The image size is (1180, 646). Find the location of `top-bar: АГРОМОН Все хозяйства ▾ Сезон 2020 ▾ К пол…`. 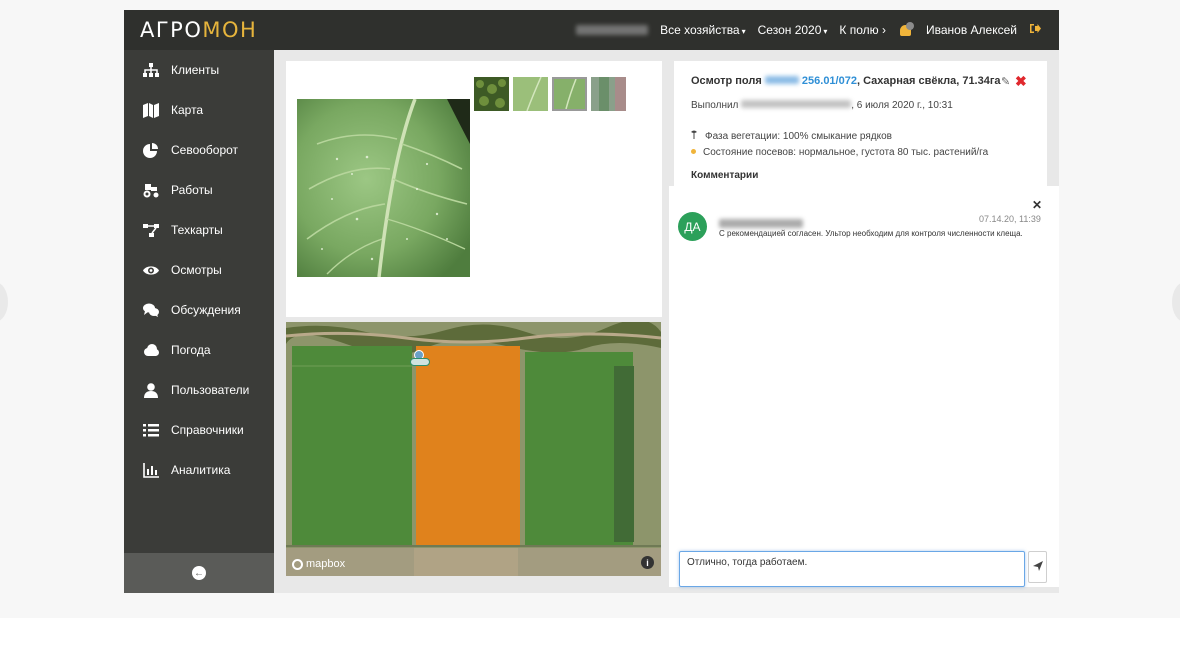

top-bar: АГРОМОН Все хозяйства ▾ Сезон 2020 ▾ К пол… is located at coordinates (591, 30).